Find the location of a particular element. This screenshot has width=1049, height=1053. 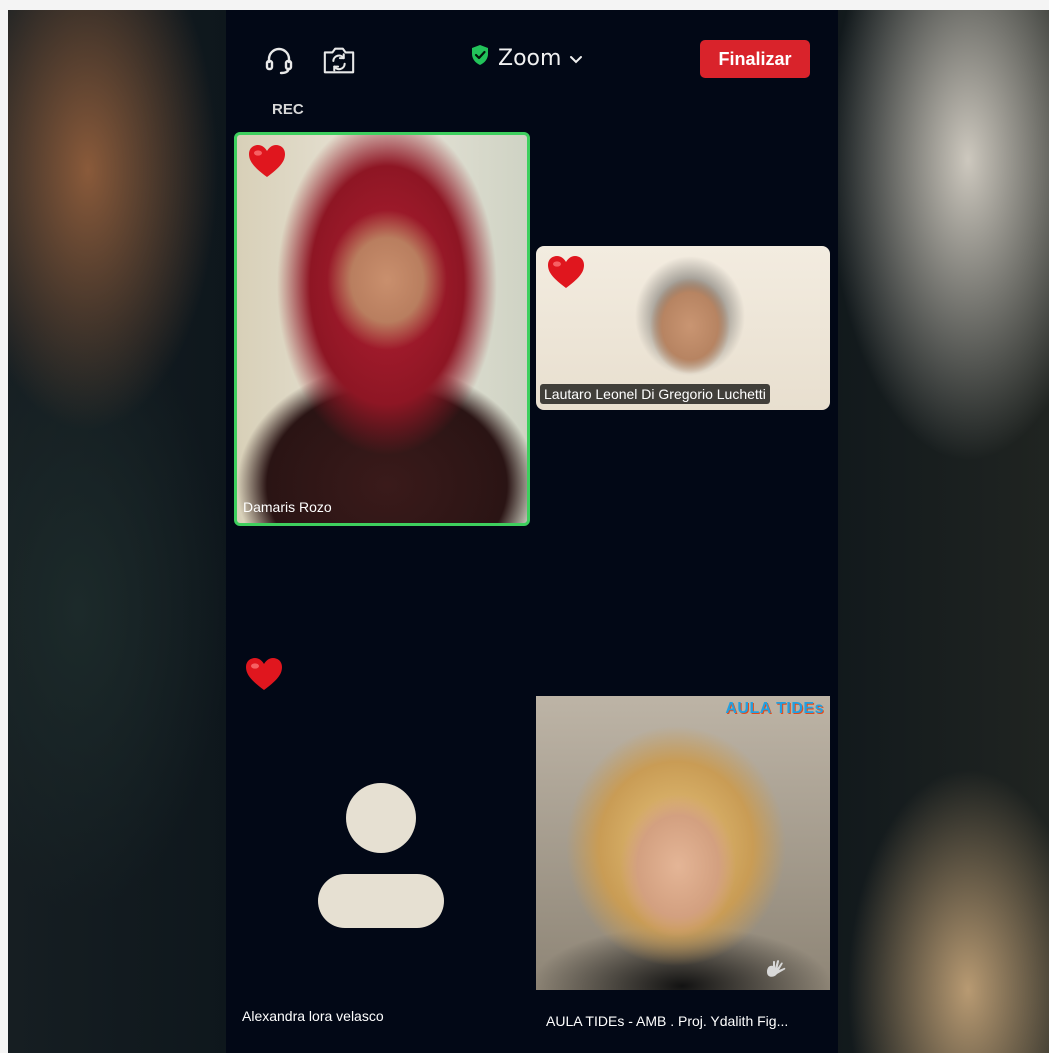

participant-name: Lautaro Leonel Di Gregorio Luchetti is located at coordinates (655, 394).